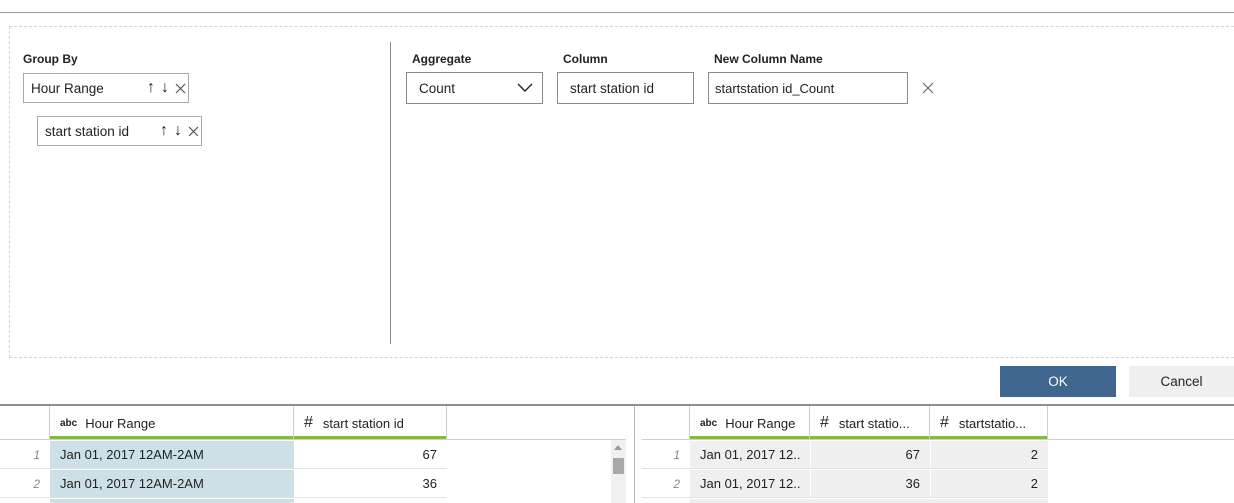 This screenshot has width=1234, height=503. What do you see at coordinates (390, 193) in the screenshot?
I see `panel-divider` at bounding box center [390, 193].